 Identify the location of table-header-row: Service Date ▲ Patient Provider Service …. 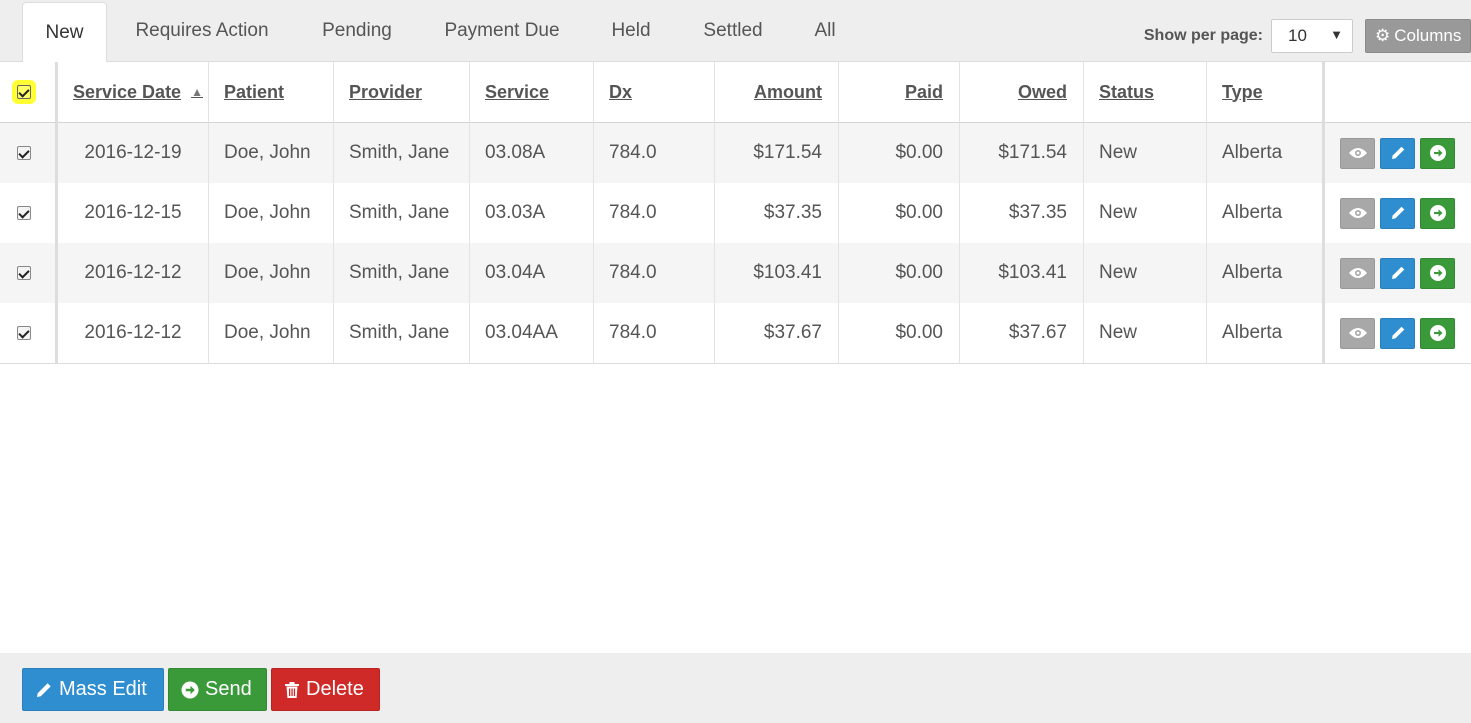
(735, 92).